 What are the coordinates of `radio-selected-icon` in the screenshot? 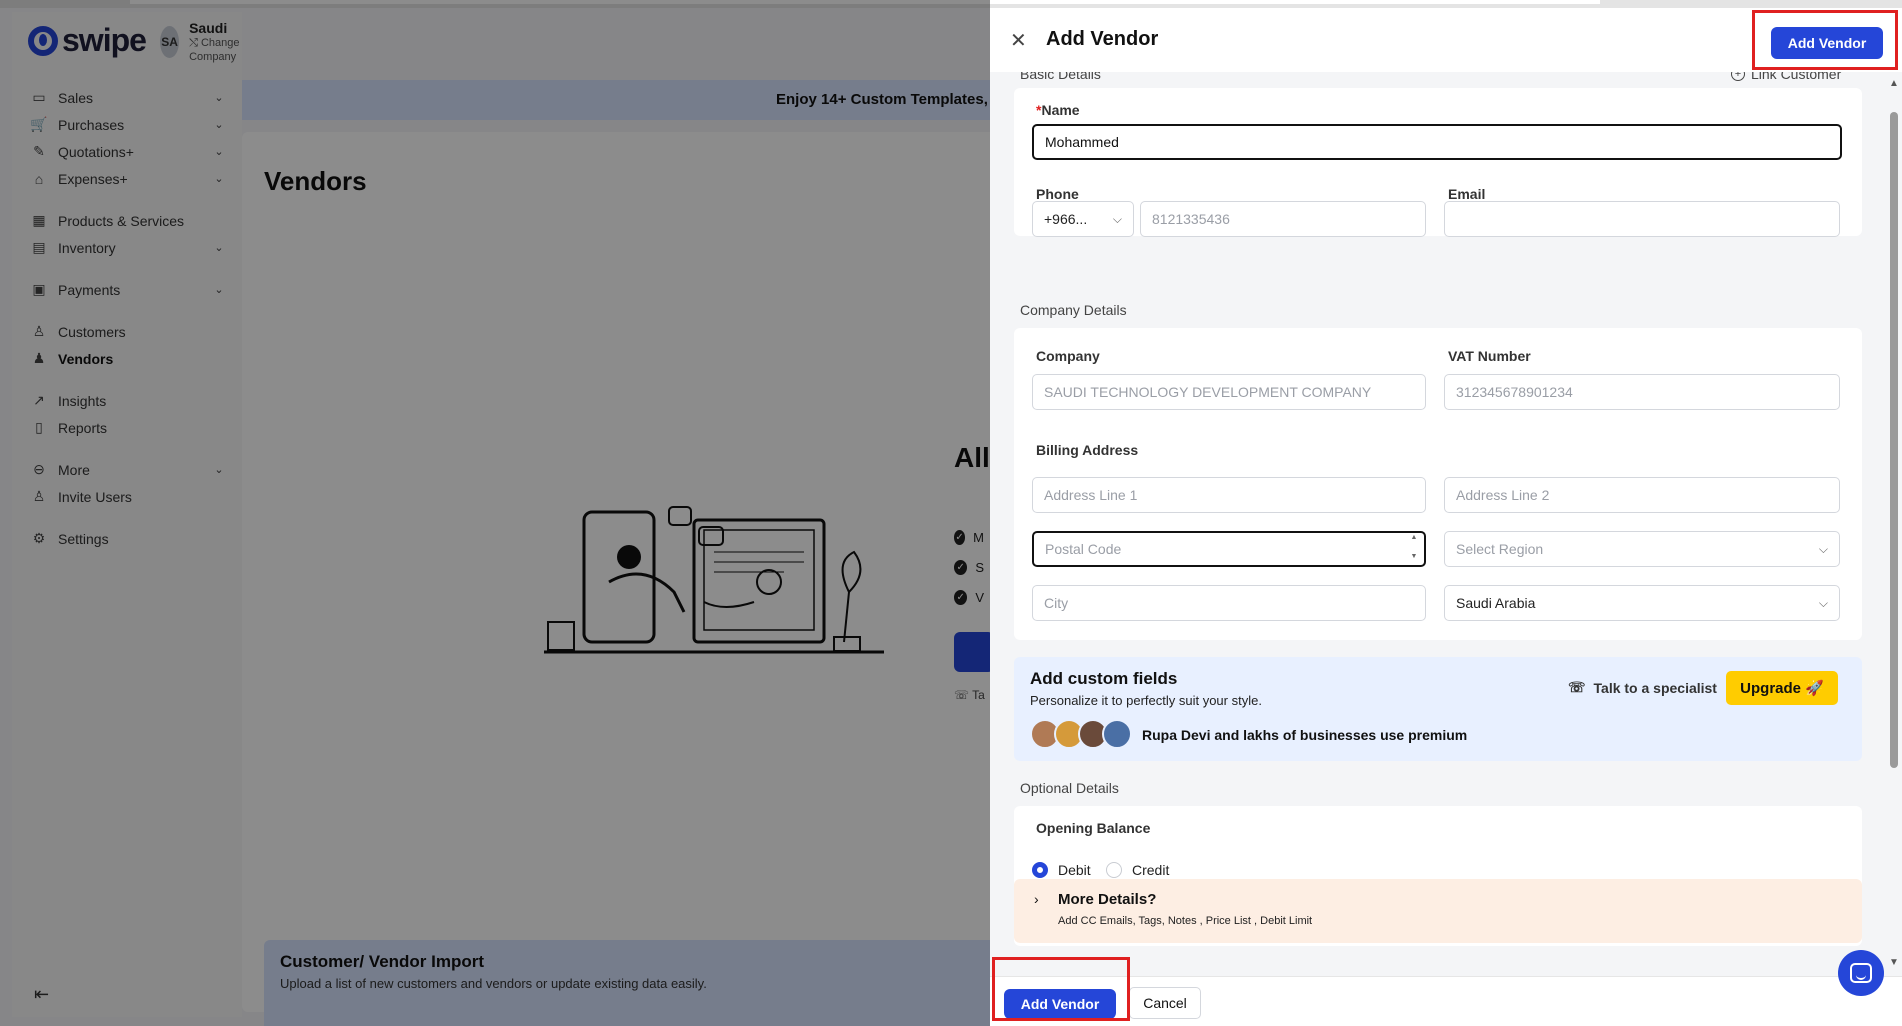 It's located at (1040, 870).